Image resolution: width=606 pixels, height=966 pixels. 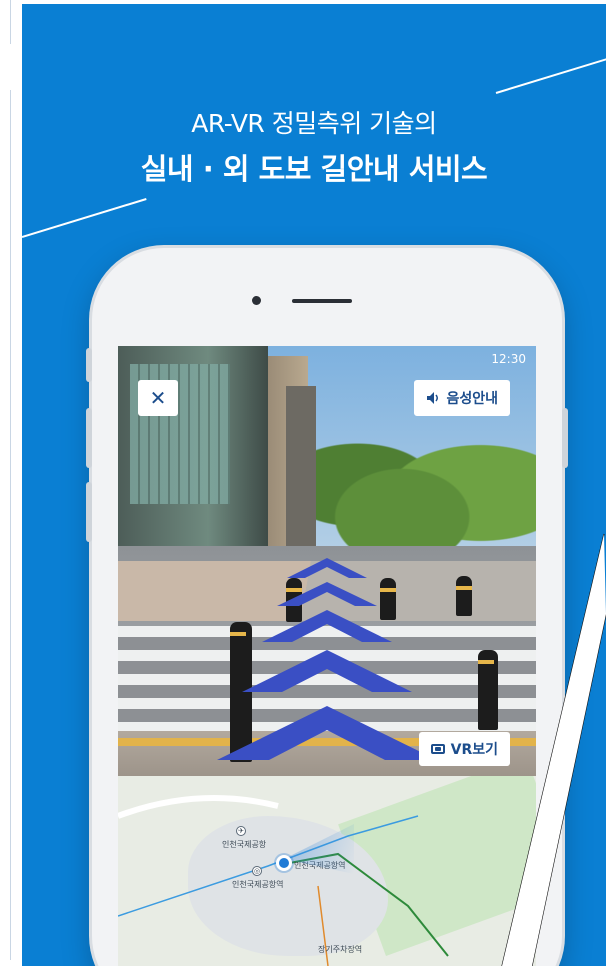 I want to click on left-margin, so click(x=11, y=483).